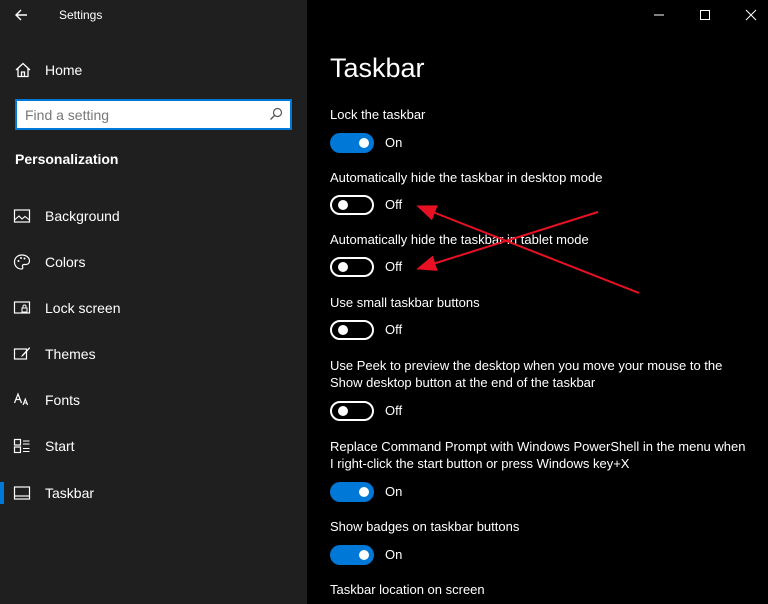  Describe the element at coordinates (153, 400) in the screenshot. I see `sidebar-item-fonts: Fonts` at that location.